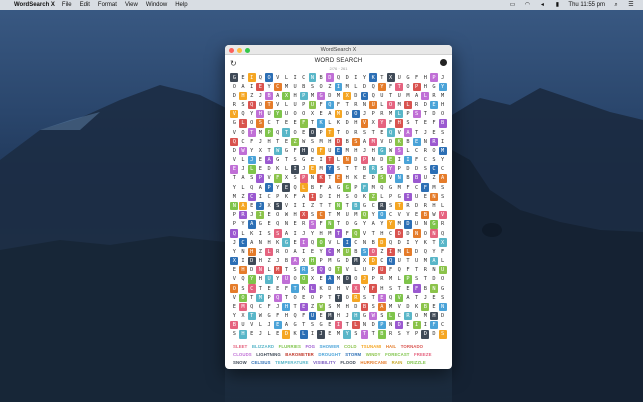  I want to click on grid-cell: Z, so click(313, 206).